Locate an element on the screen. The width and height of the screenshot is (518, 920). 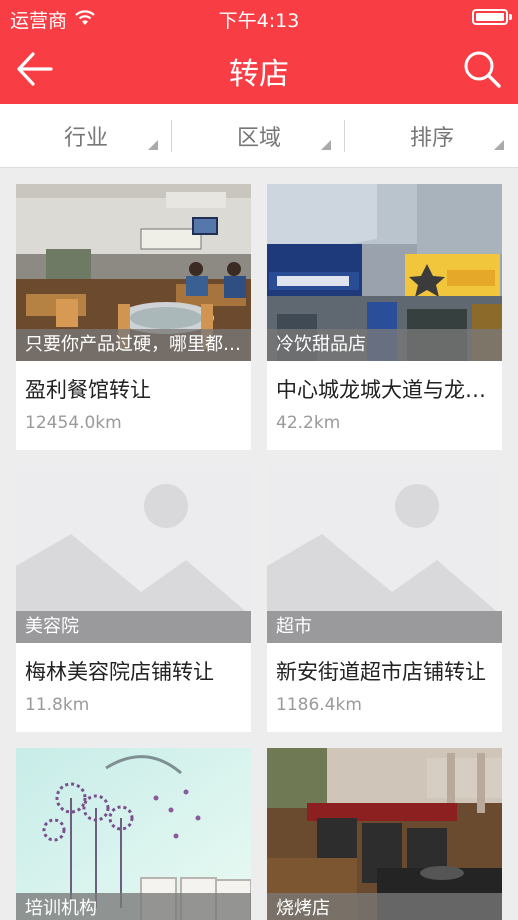
listing-card: 美容院 梅林美容院店铺转让 11.8km is located at coordinates (133, 599).